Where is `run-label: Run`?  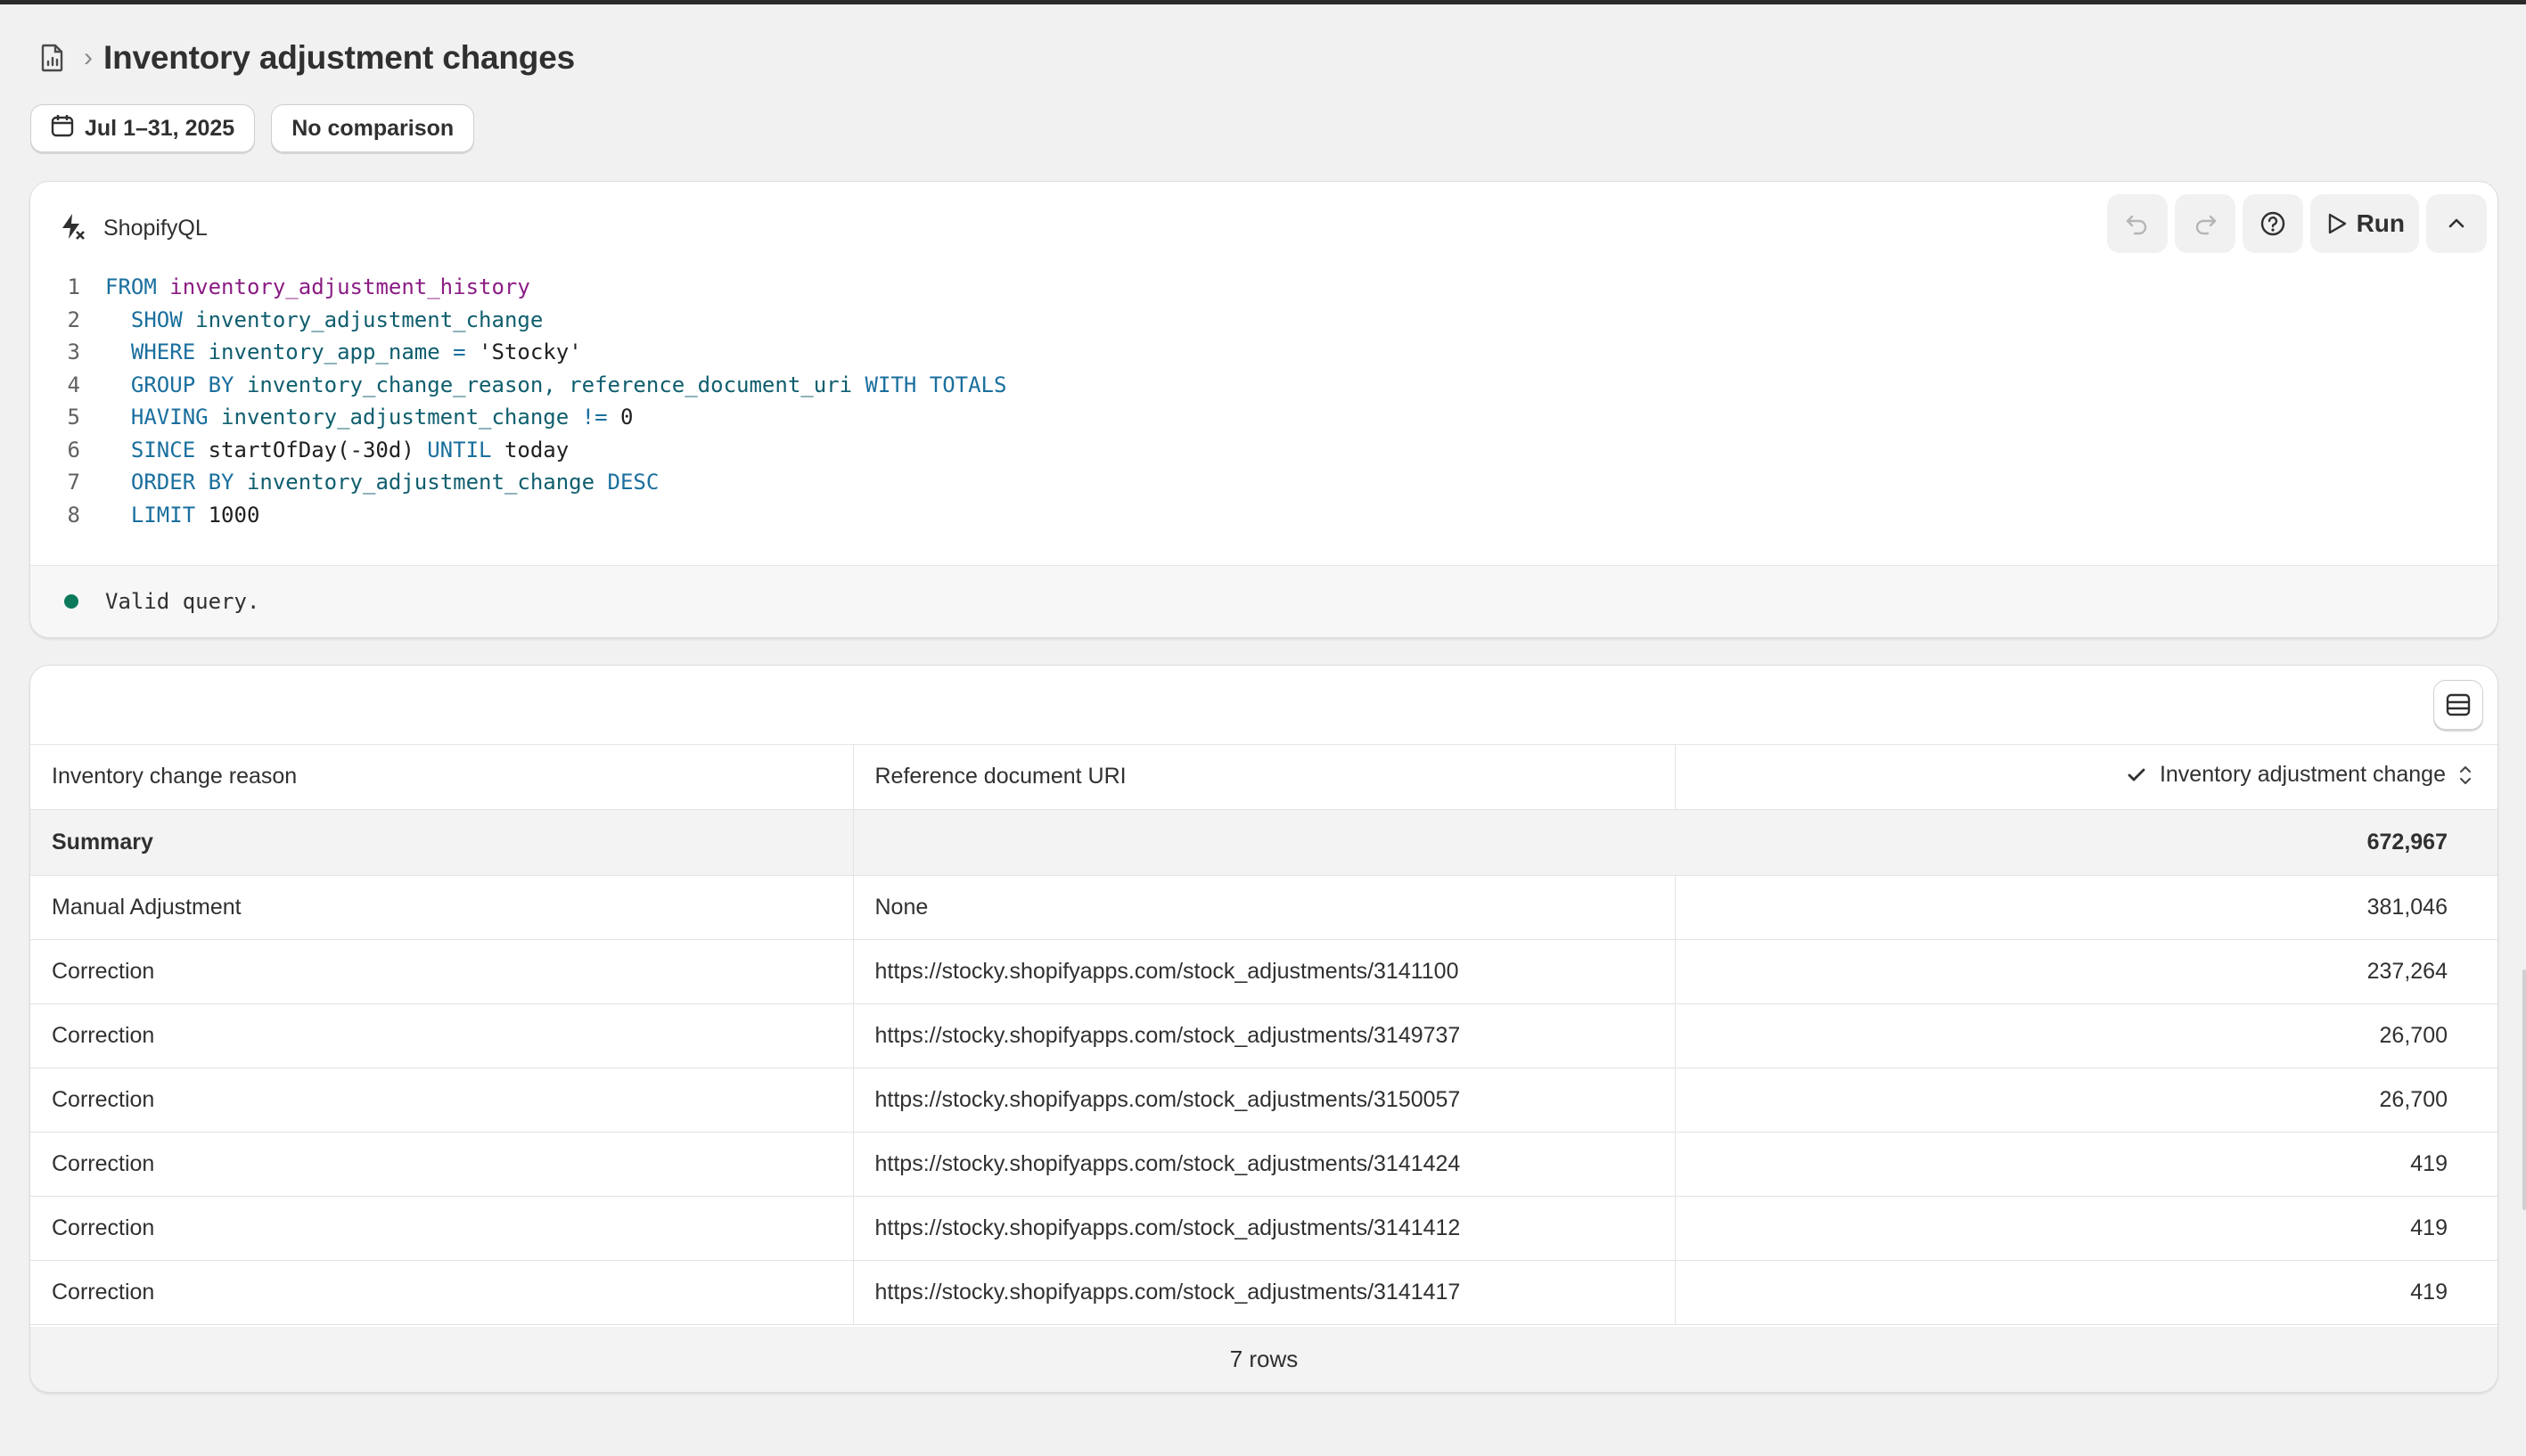 run-label: Run is located at coordinates (2381, 223).